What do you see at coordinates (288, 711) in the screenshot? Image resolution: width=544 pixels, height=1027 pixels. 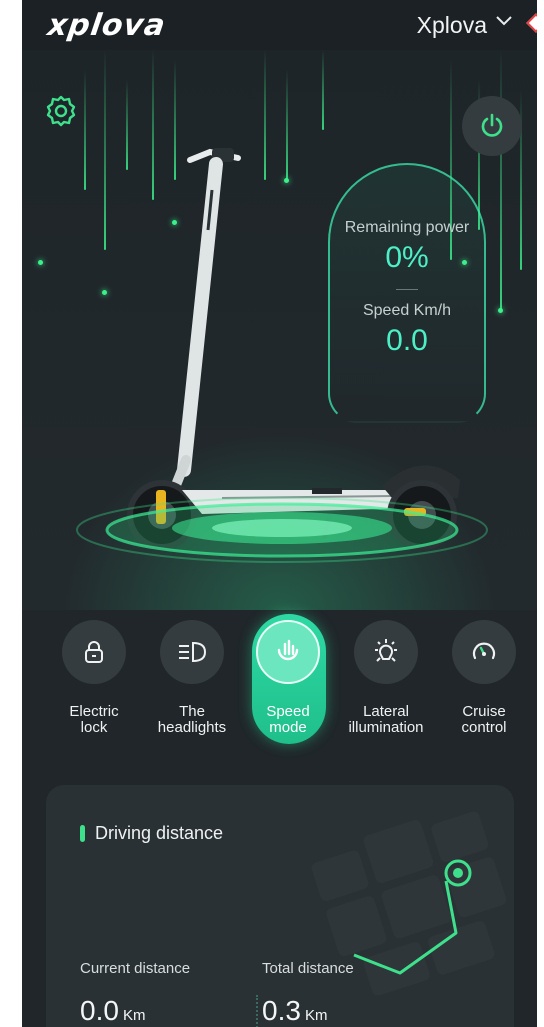 I see `mode-label-line1: Speed` at bounding box center [288, 711].